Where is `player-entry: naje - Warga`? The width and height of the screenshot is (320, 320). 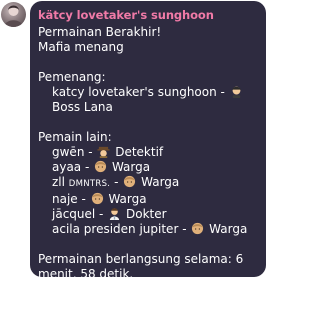
player-entry: naje - Warga is located at coordinates (148, 199).